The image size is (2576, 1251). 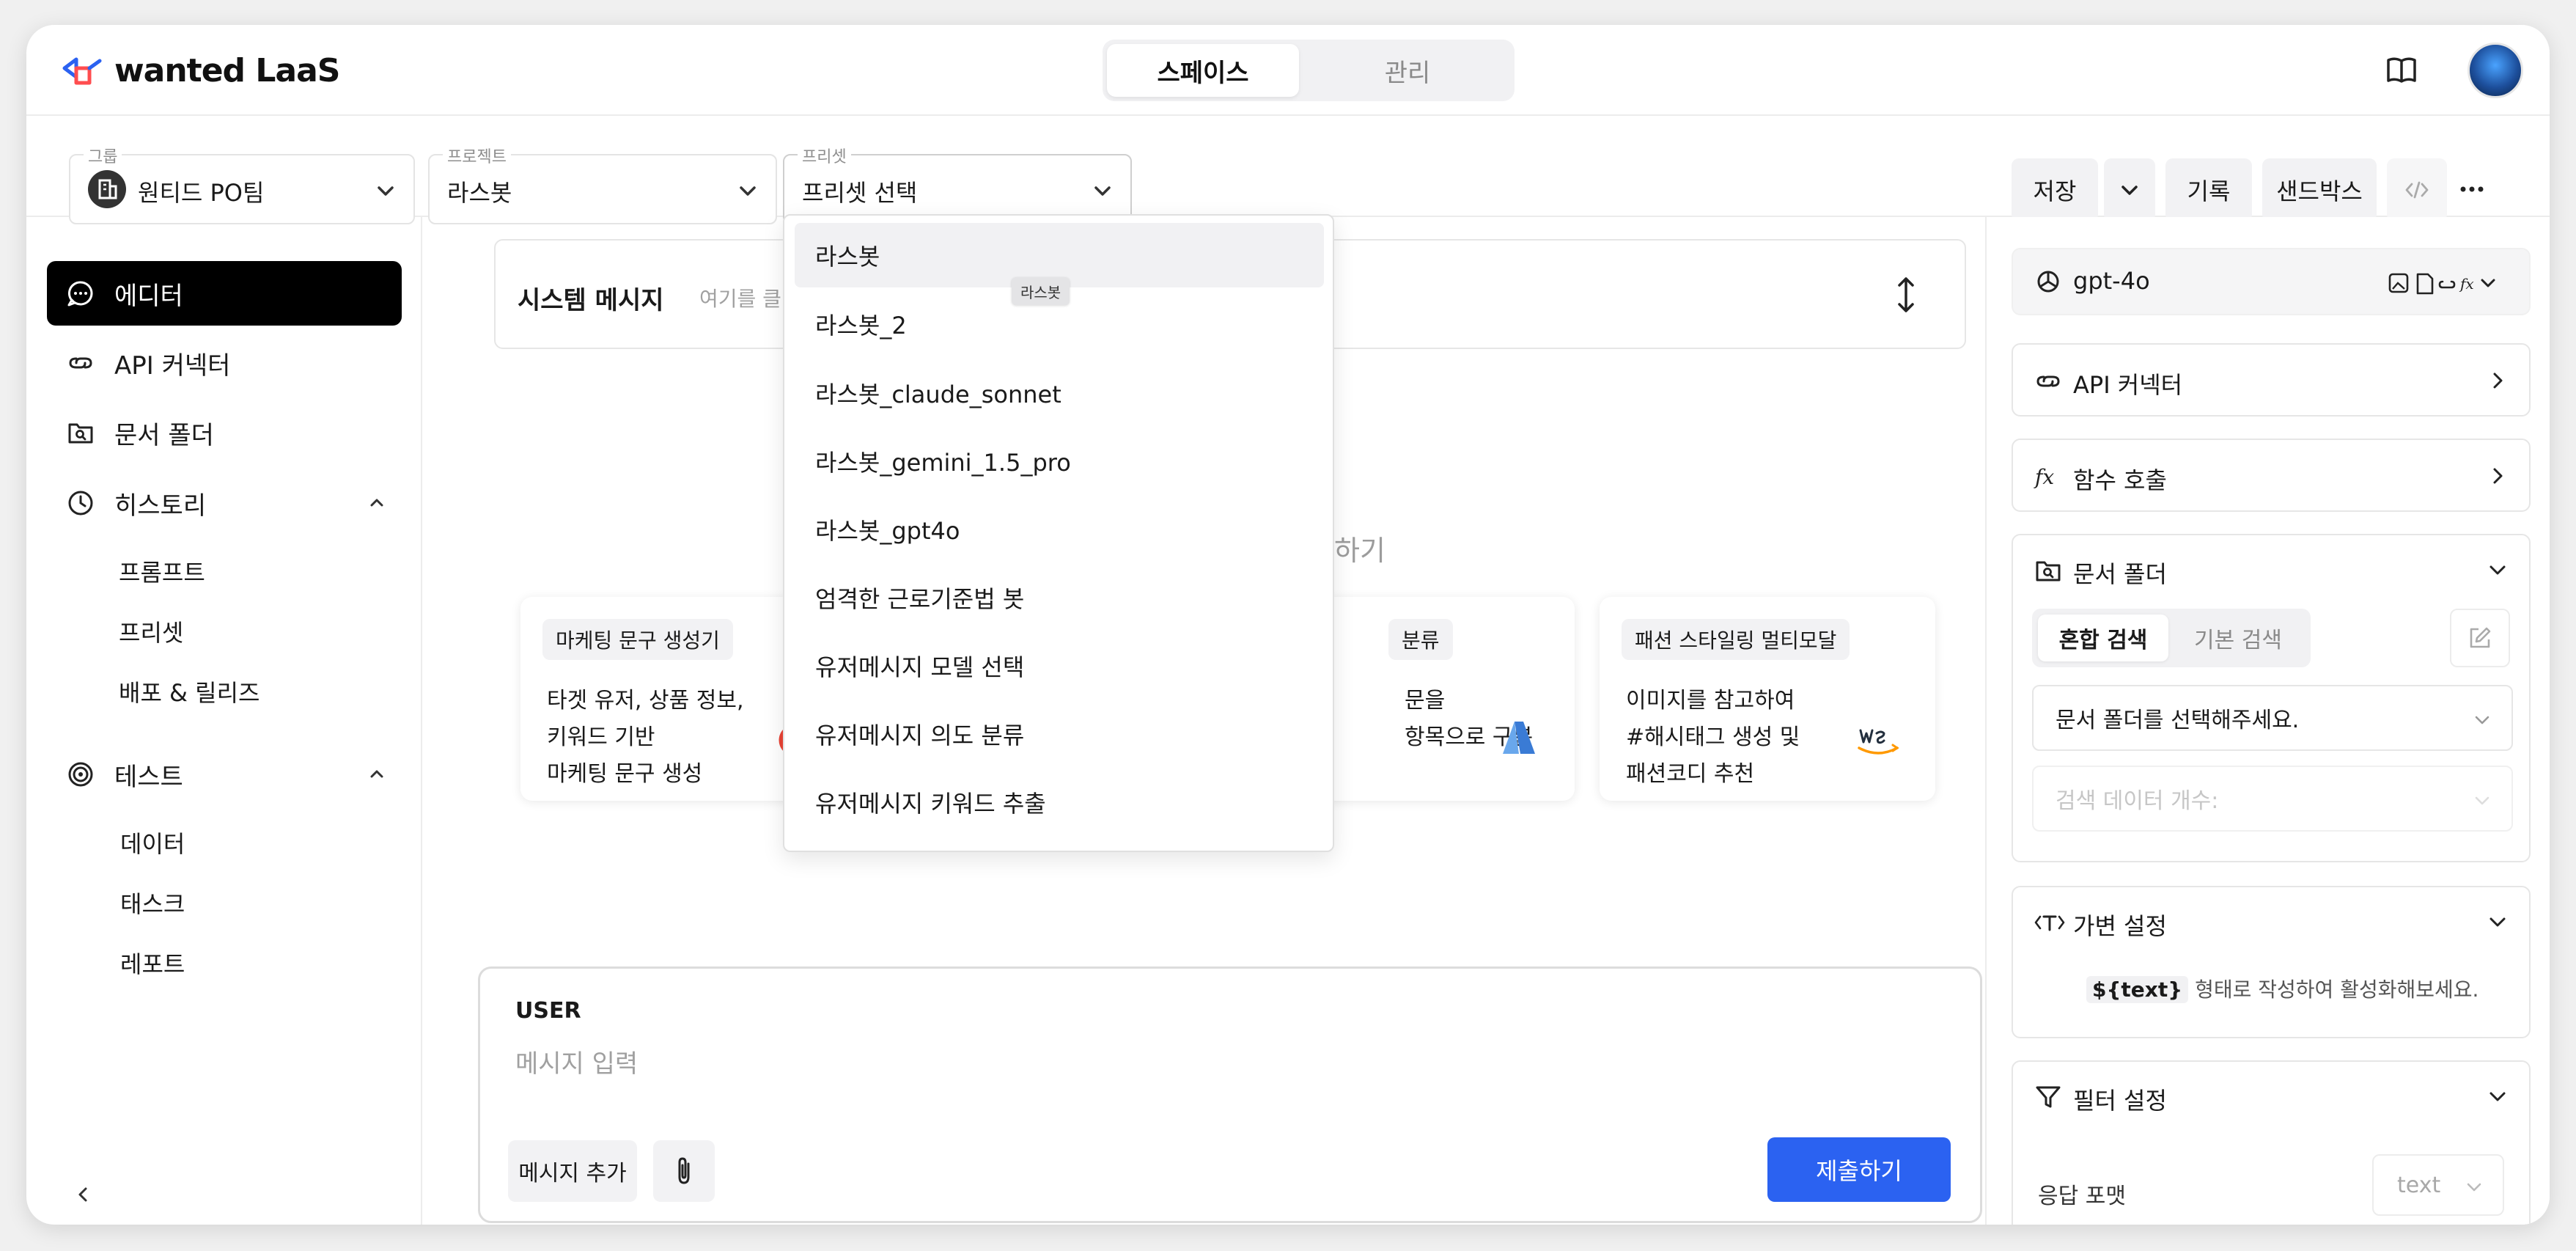 I want to click on preset-option: 라스봇_claude_sonnet, so click(x=1059, y=393).